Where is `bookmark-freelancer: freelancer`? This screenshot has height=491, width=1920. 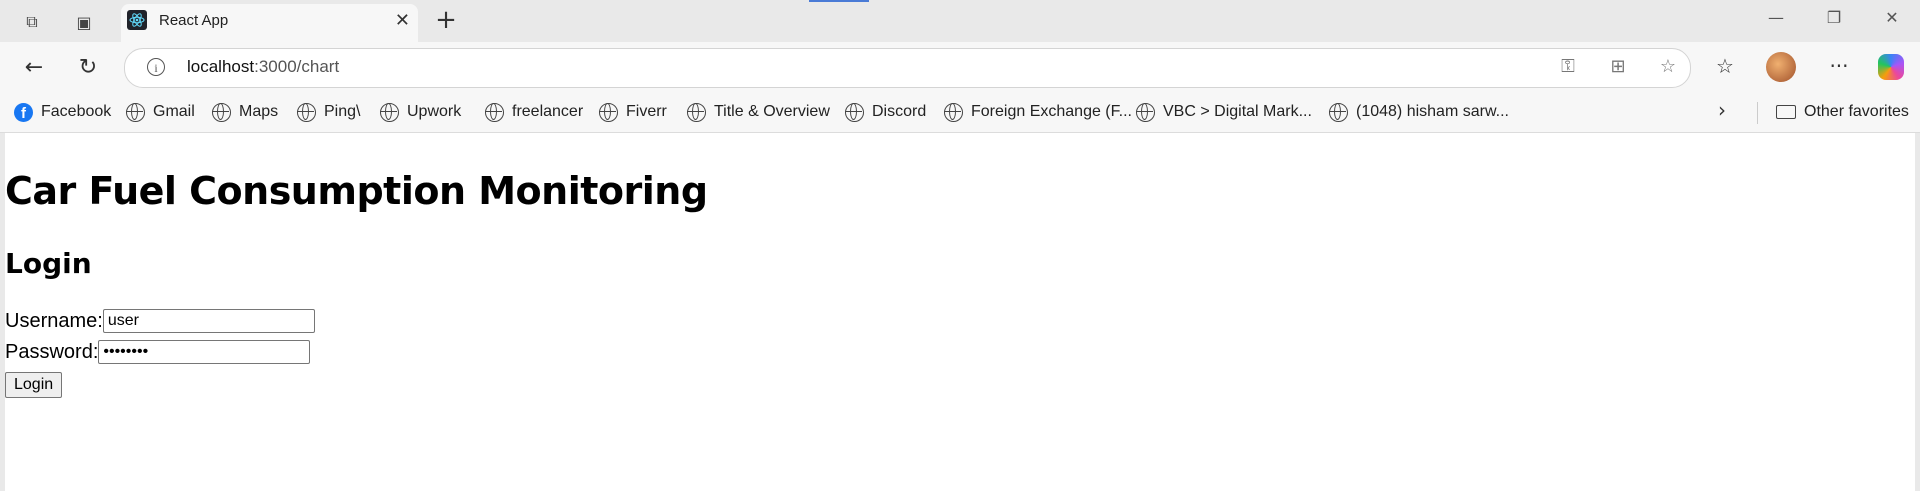
bookmark-freelancer: freelancer is located at coordinates (534, 112).